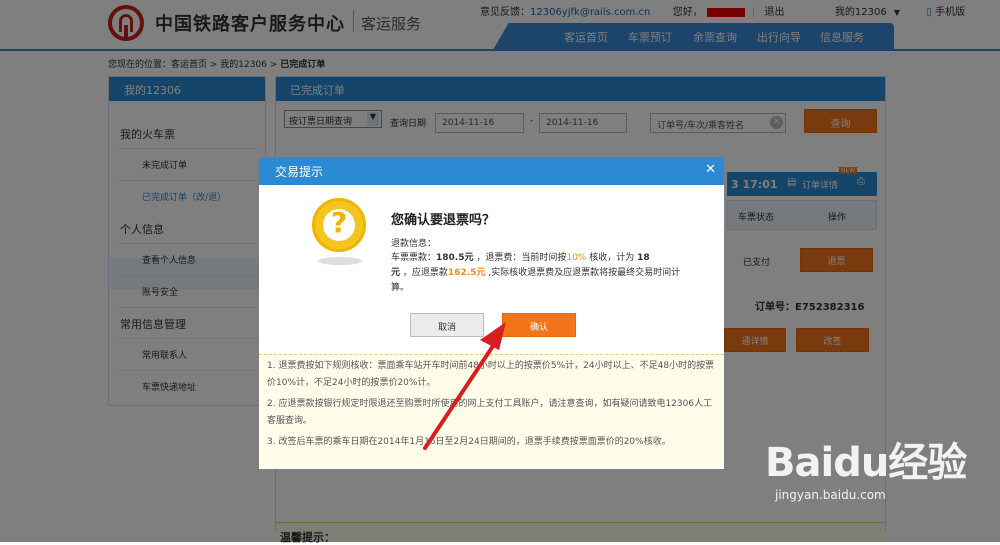 Image resolution: width=1000 pixels, height=545 pixels. Describe the element at coordinates (576, 258) in the screenshot. I see `fee-rate: 10%` at that location.